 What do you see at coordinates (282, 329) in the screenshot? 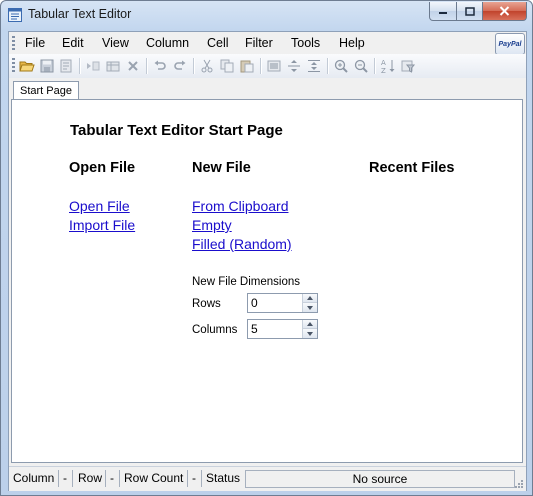
I see `columns-stepper: 5` at bounding box center [282, 329].